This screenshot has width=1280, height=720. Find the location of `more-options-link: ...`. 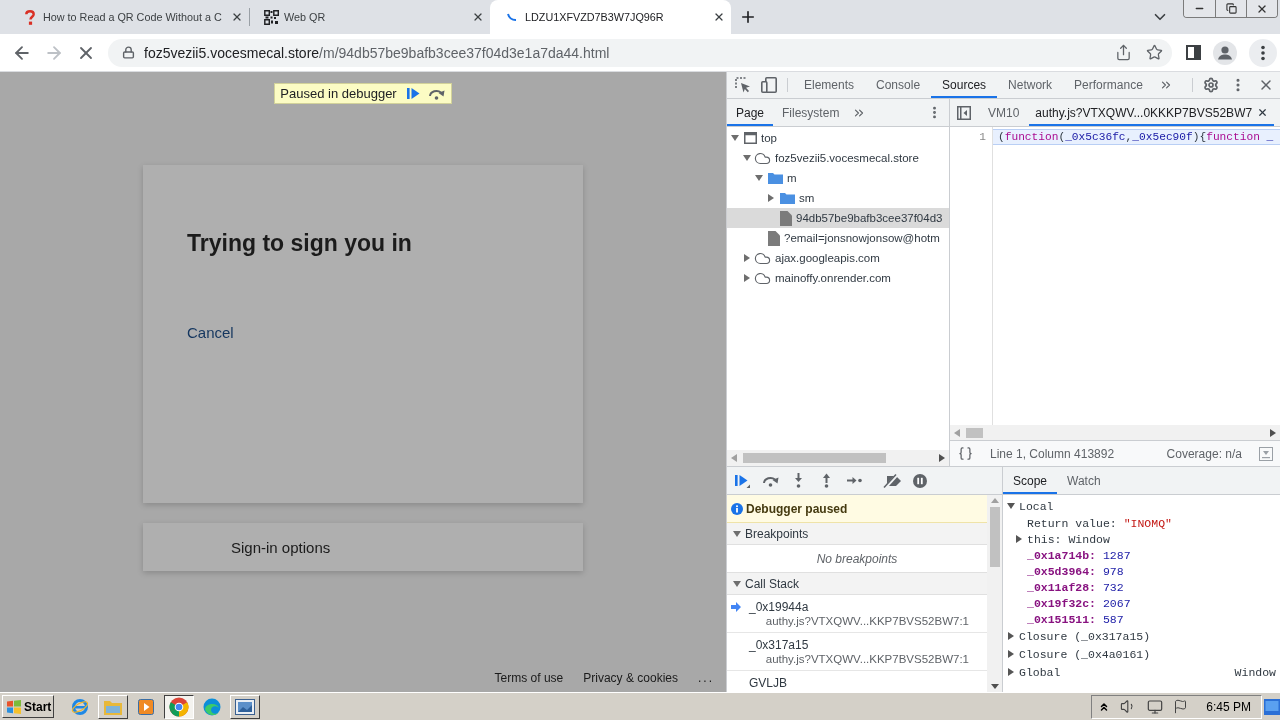

more-options-link: ... is located at coordinates (706, 678).